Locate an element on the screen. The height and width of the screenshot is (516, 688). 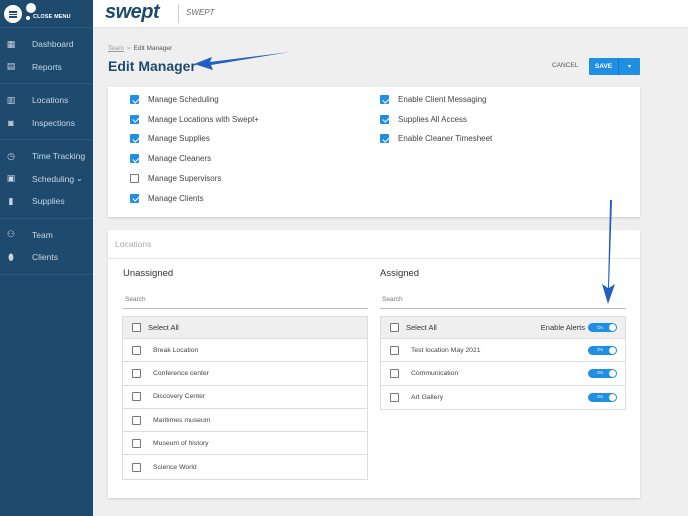
unassigned-search-input is located at coordinates (245, 300).